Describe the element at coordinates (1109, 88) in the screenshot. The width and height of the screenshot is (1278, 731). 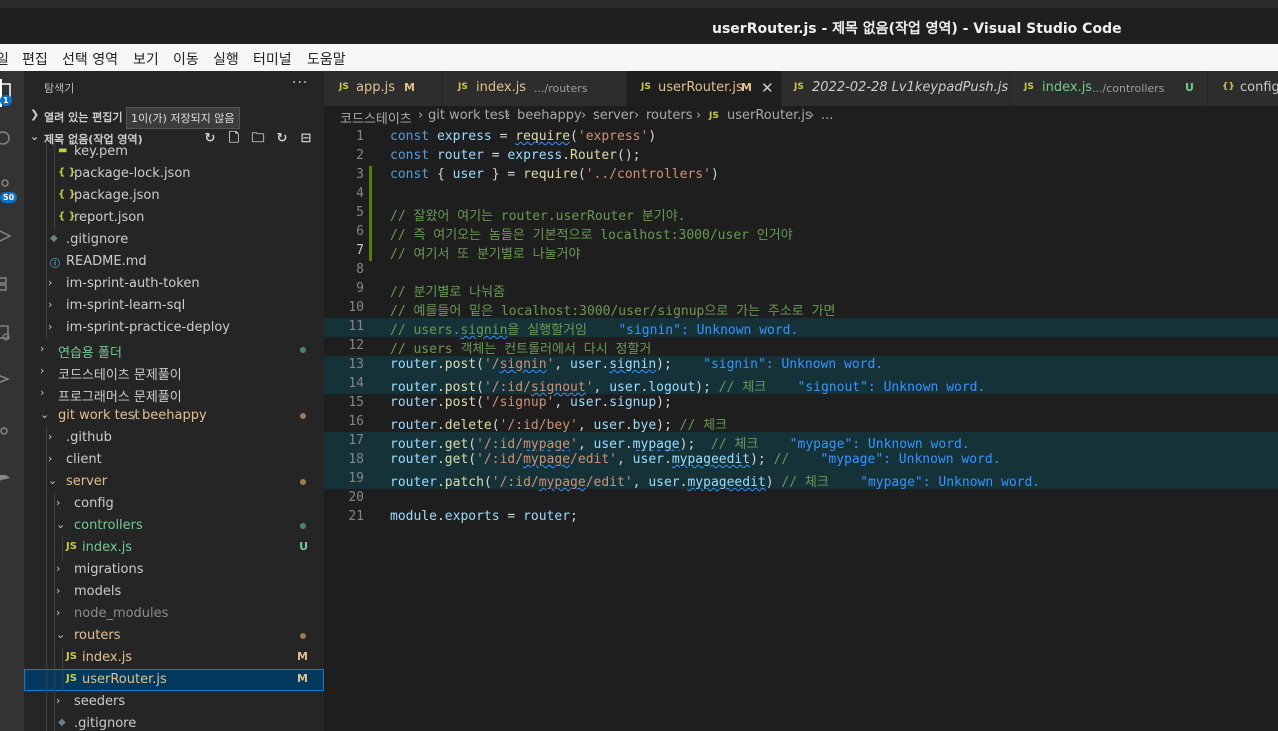
I see `tab-index-js-controllers: JS index.js .../controllers U` at that location.